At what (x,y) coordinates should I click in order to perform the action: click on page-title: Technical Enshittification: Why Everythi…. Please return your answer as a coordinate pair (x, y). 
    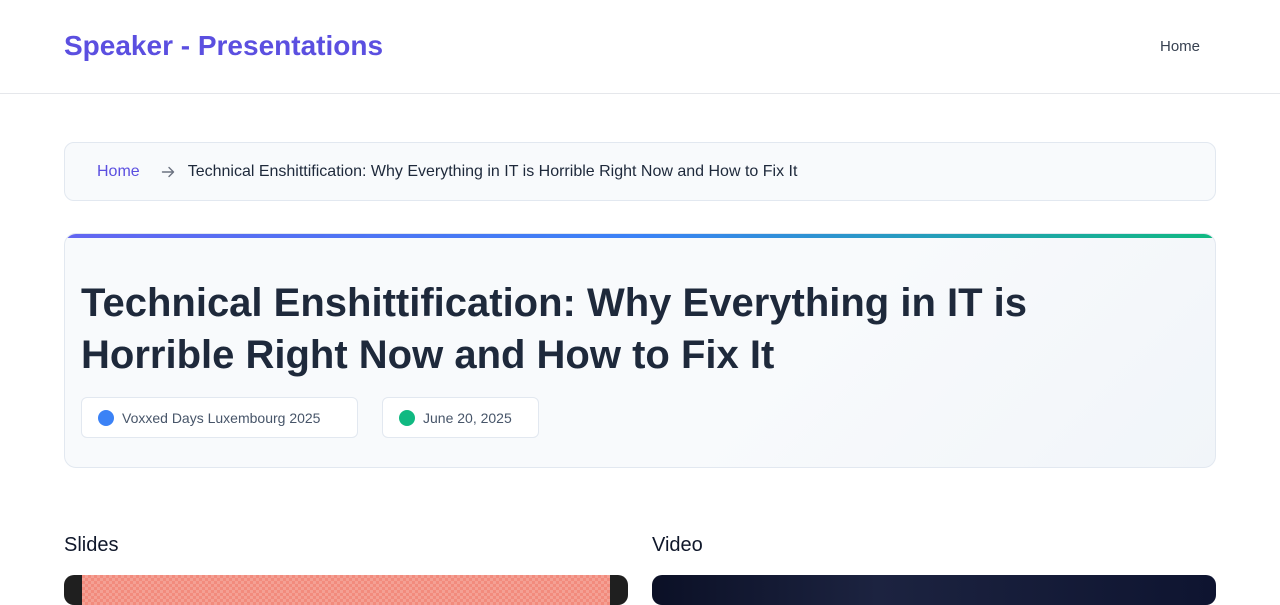
    Looking at the image, I should click on (554, 329).